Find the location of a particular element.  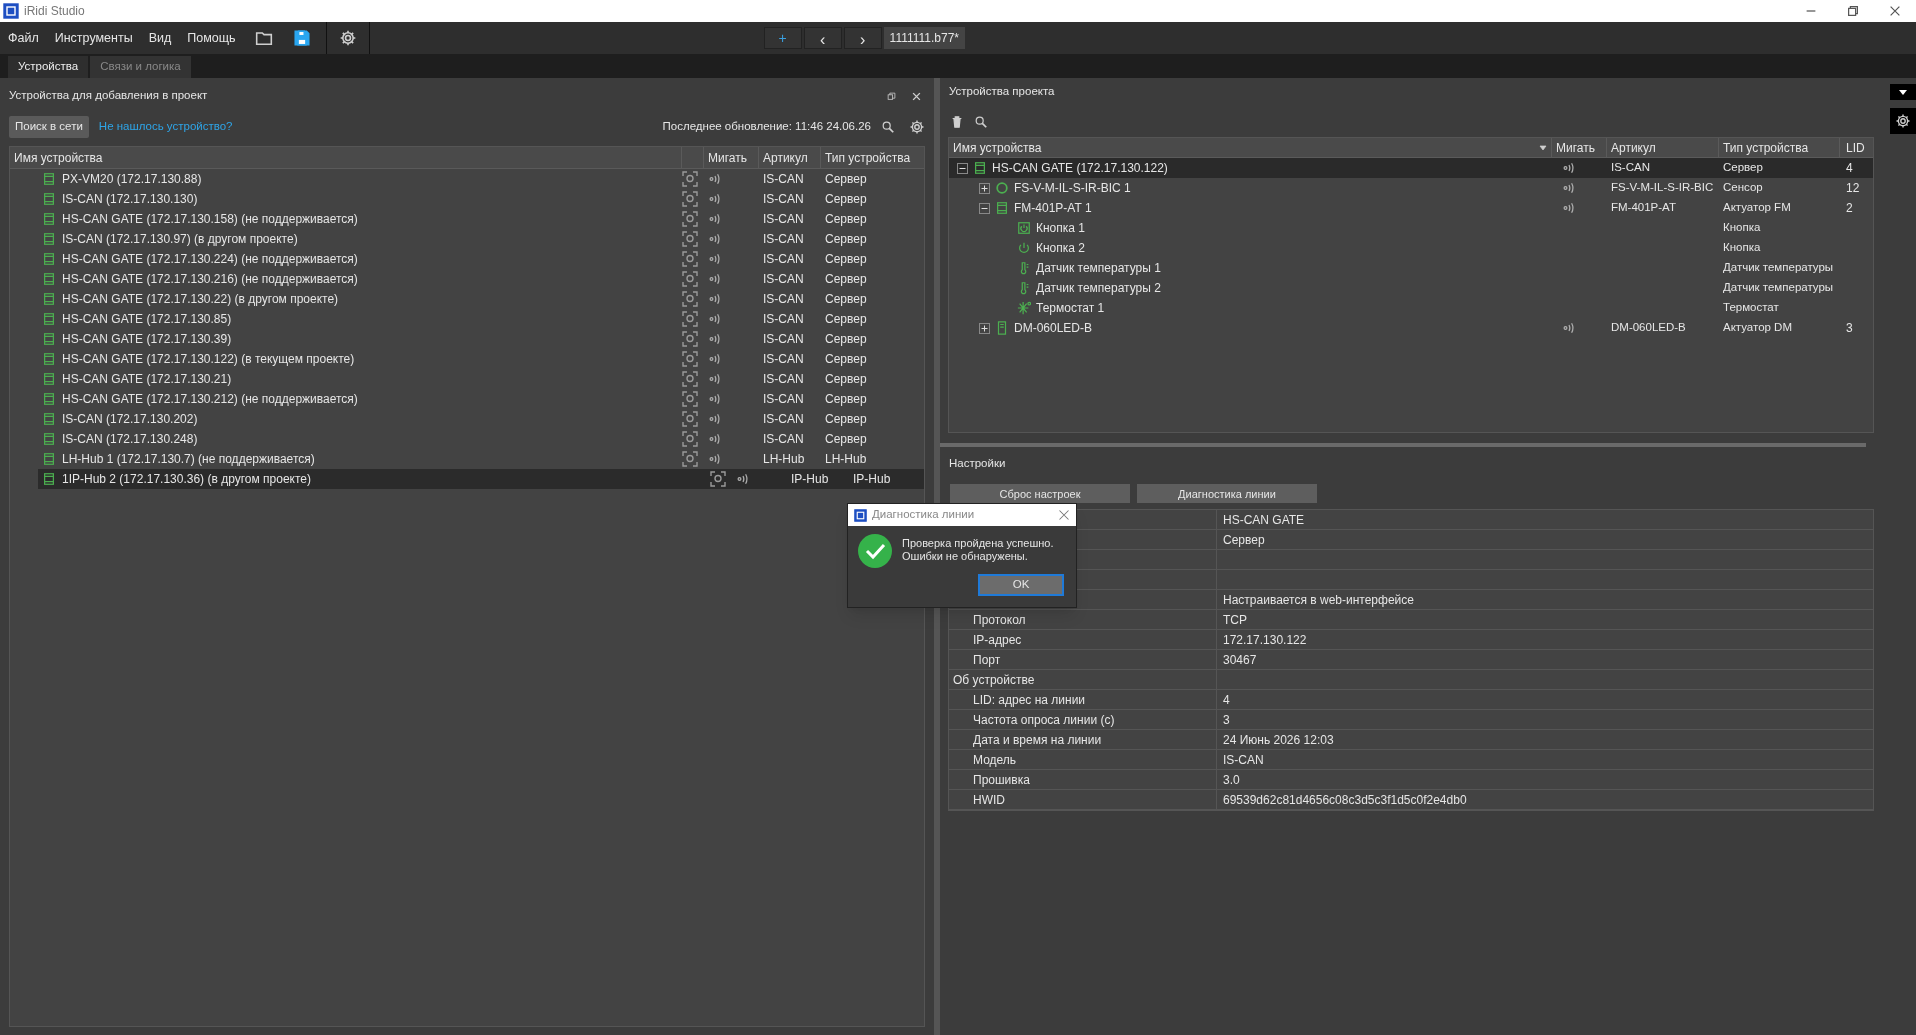

menu-item: Файл is located at coordinates (23, 38).